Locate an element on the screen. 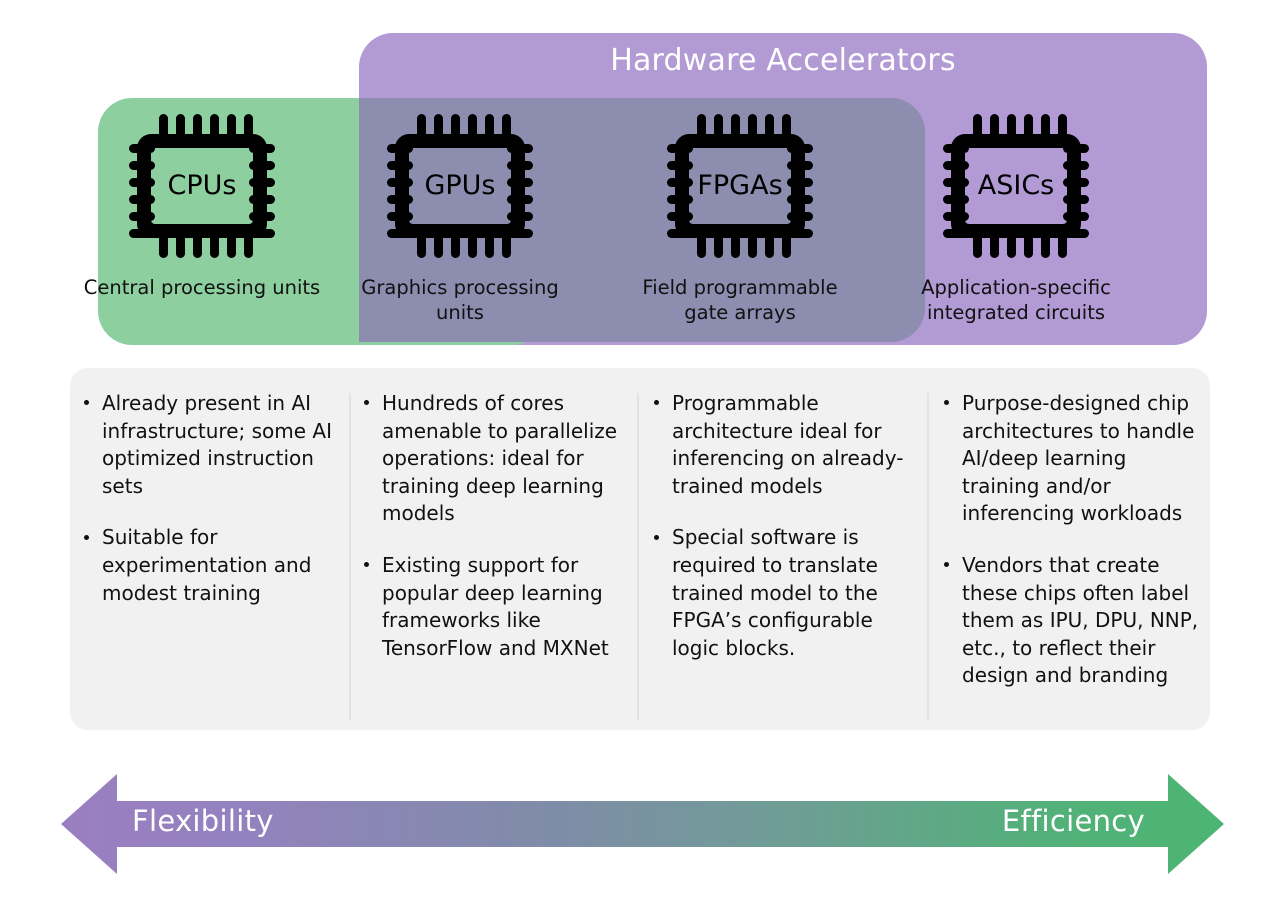  chip-icon: GPUs is located at coordinates (460, 186).